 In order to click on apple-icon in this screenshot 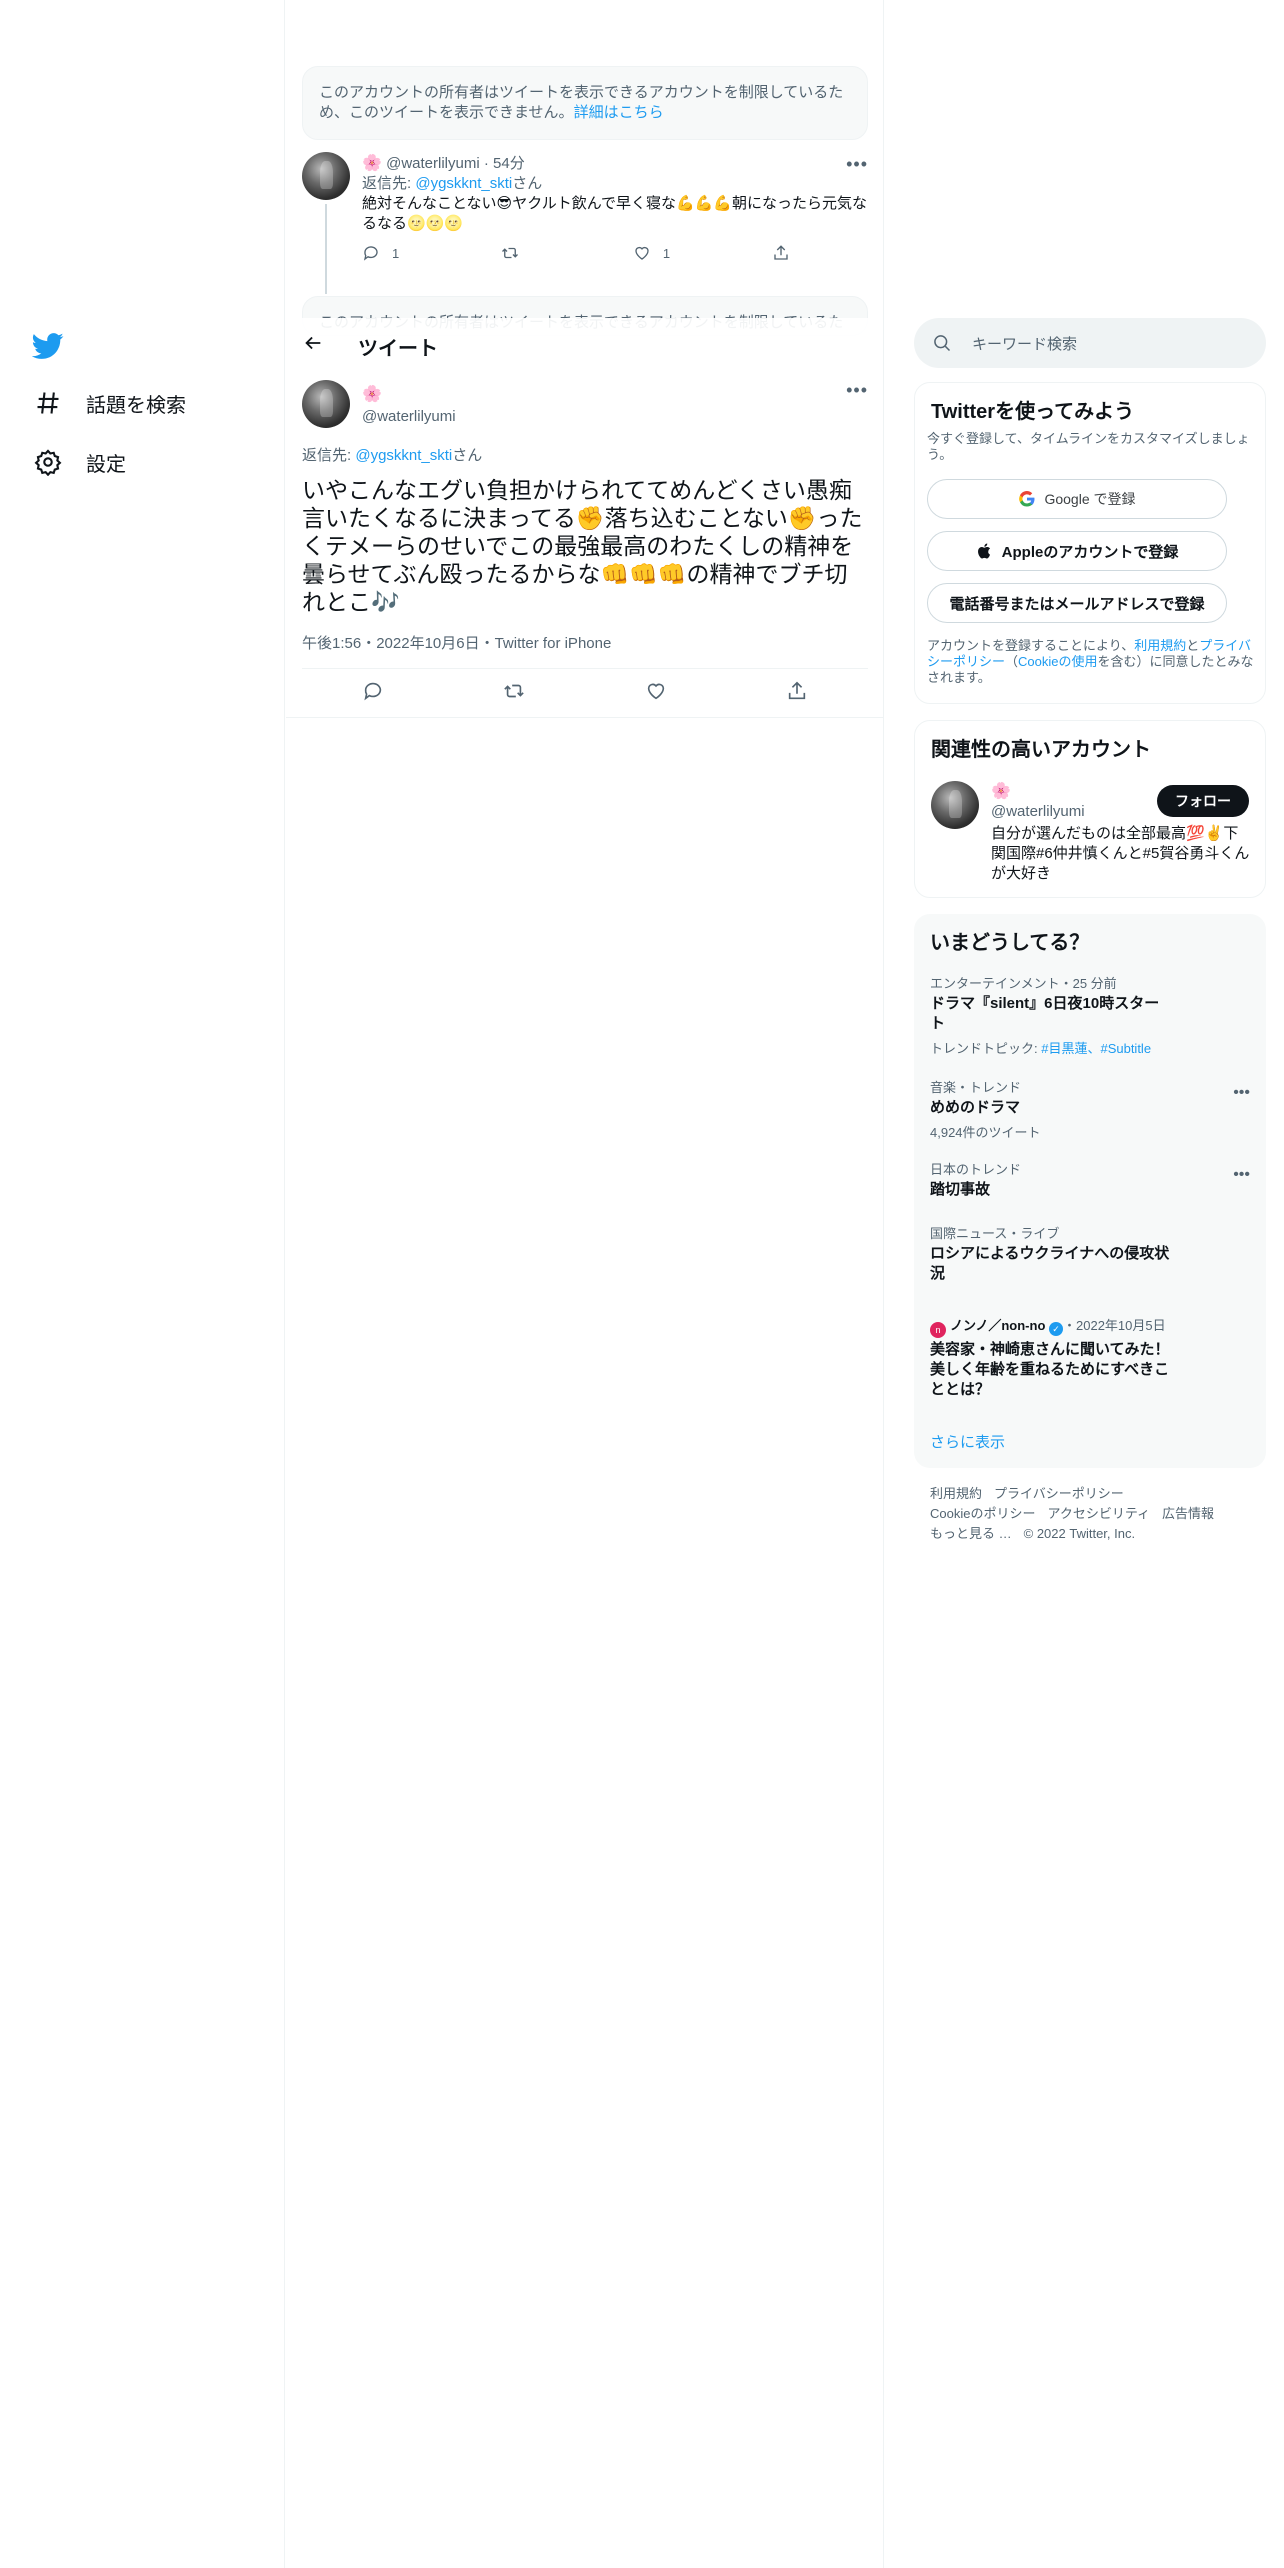, I will do `click(983, 551)`.